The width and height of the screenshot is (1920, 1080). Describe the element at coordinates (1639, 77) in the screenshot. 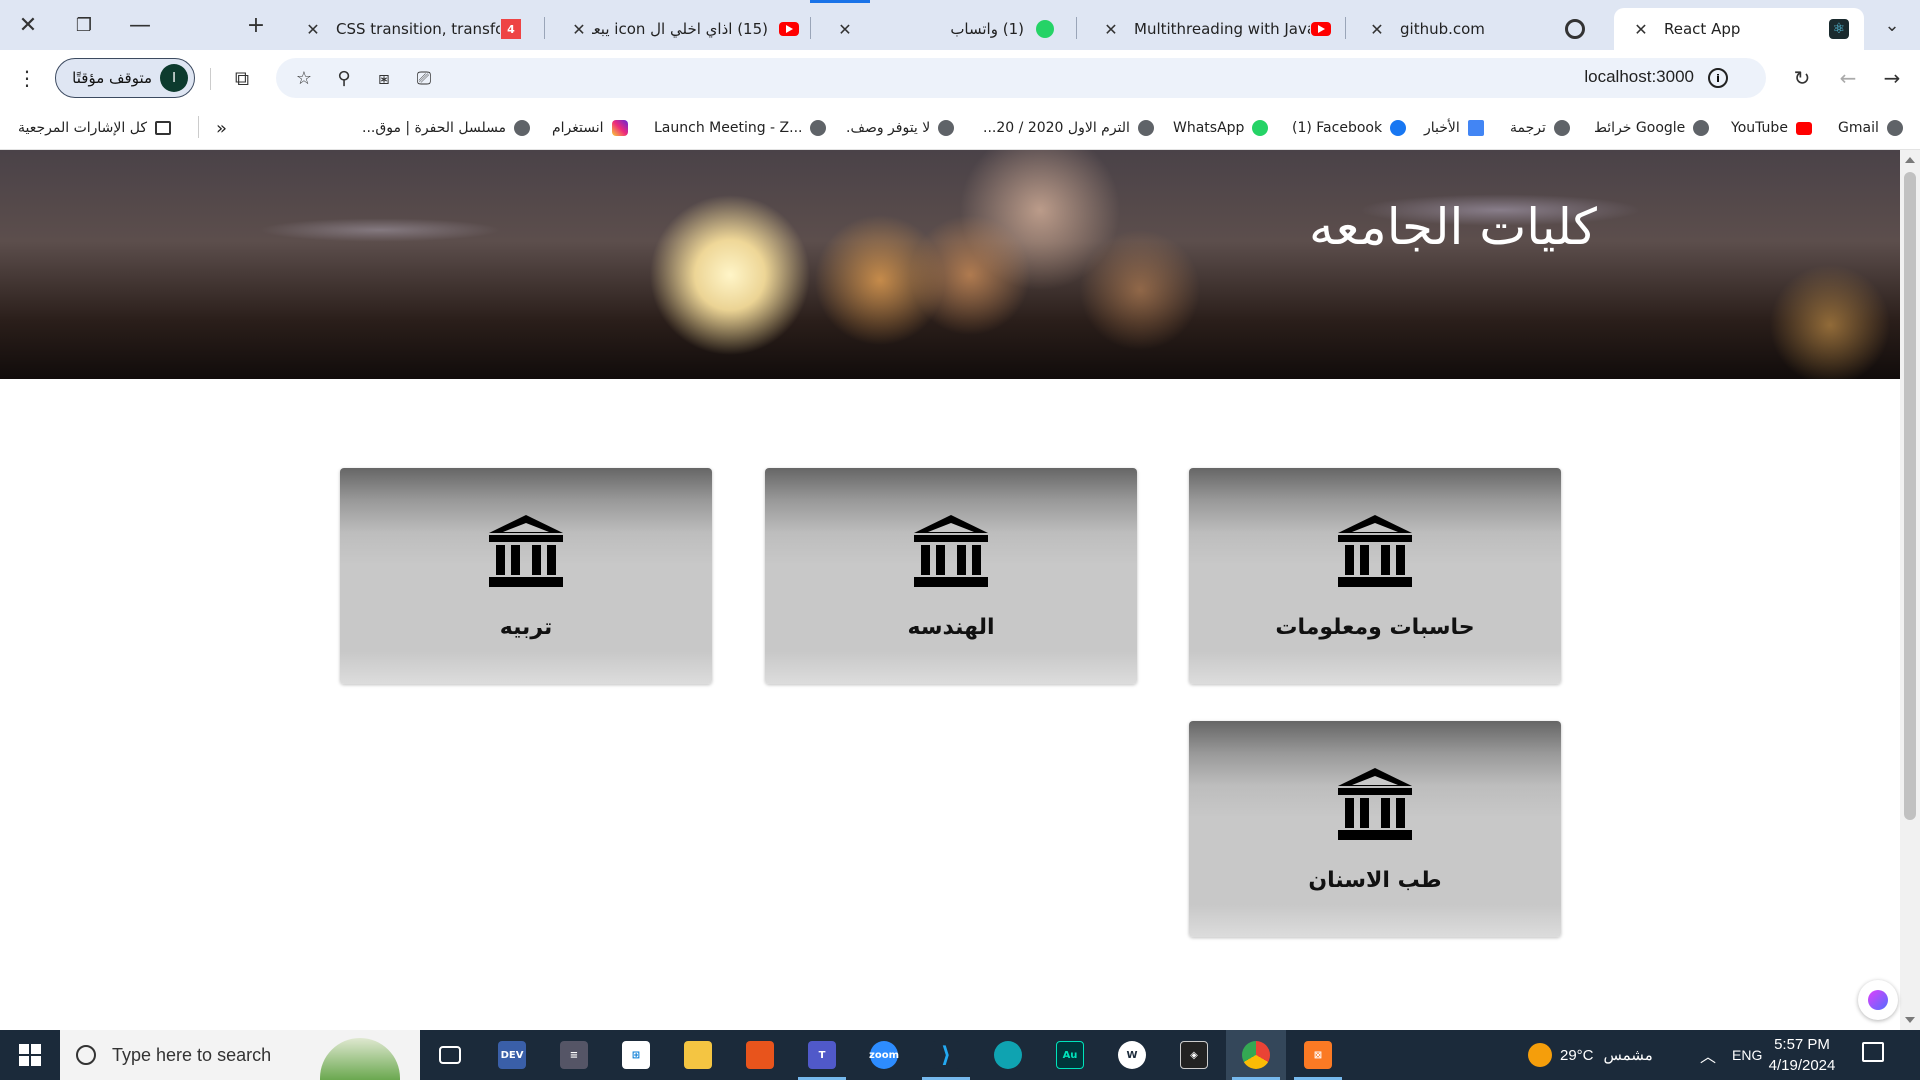

I see `url-text: localhost:3000` at that location.